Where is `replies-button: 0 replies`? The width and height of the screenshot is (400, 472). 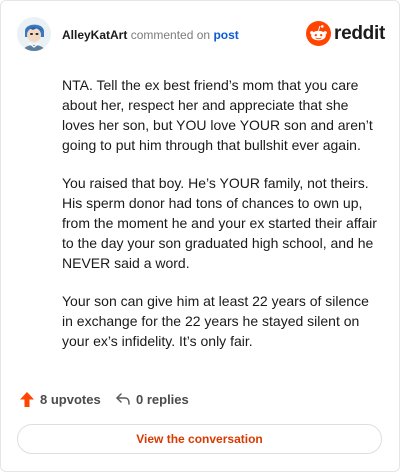 replies-button: 0 replies is located at coordinates (152, 399).